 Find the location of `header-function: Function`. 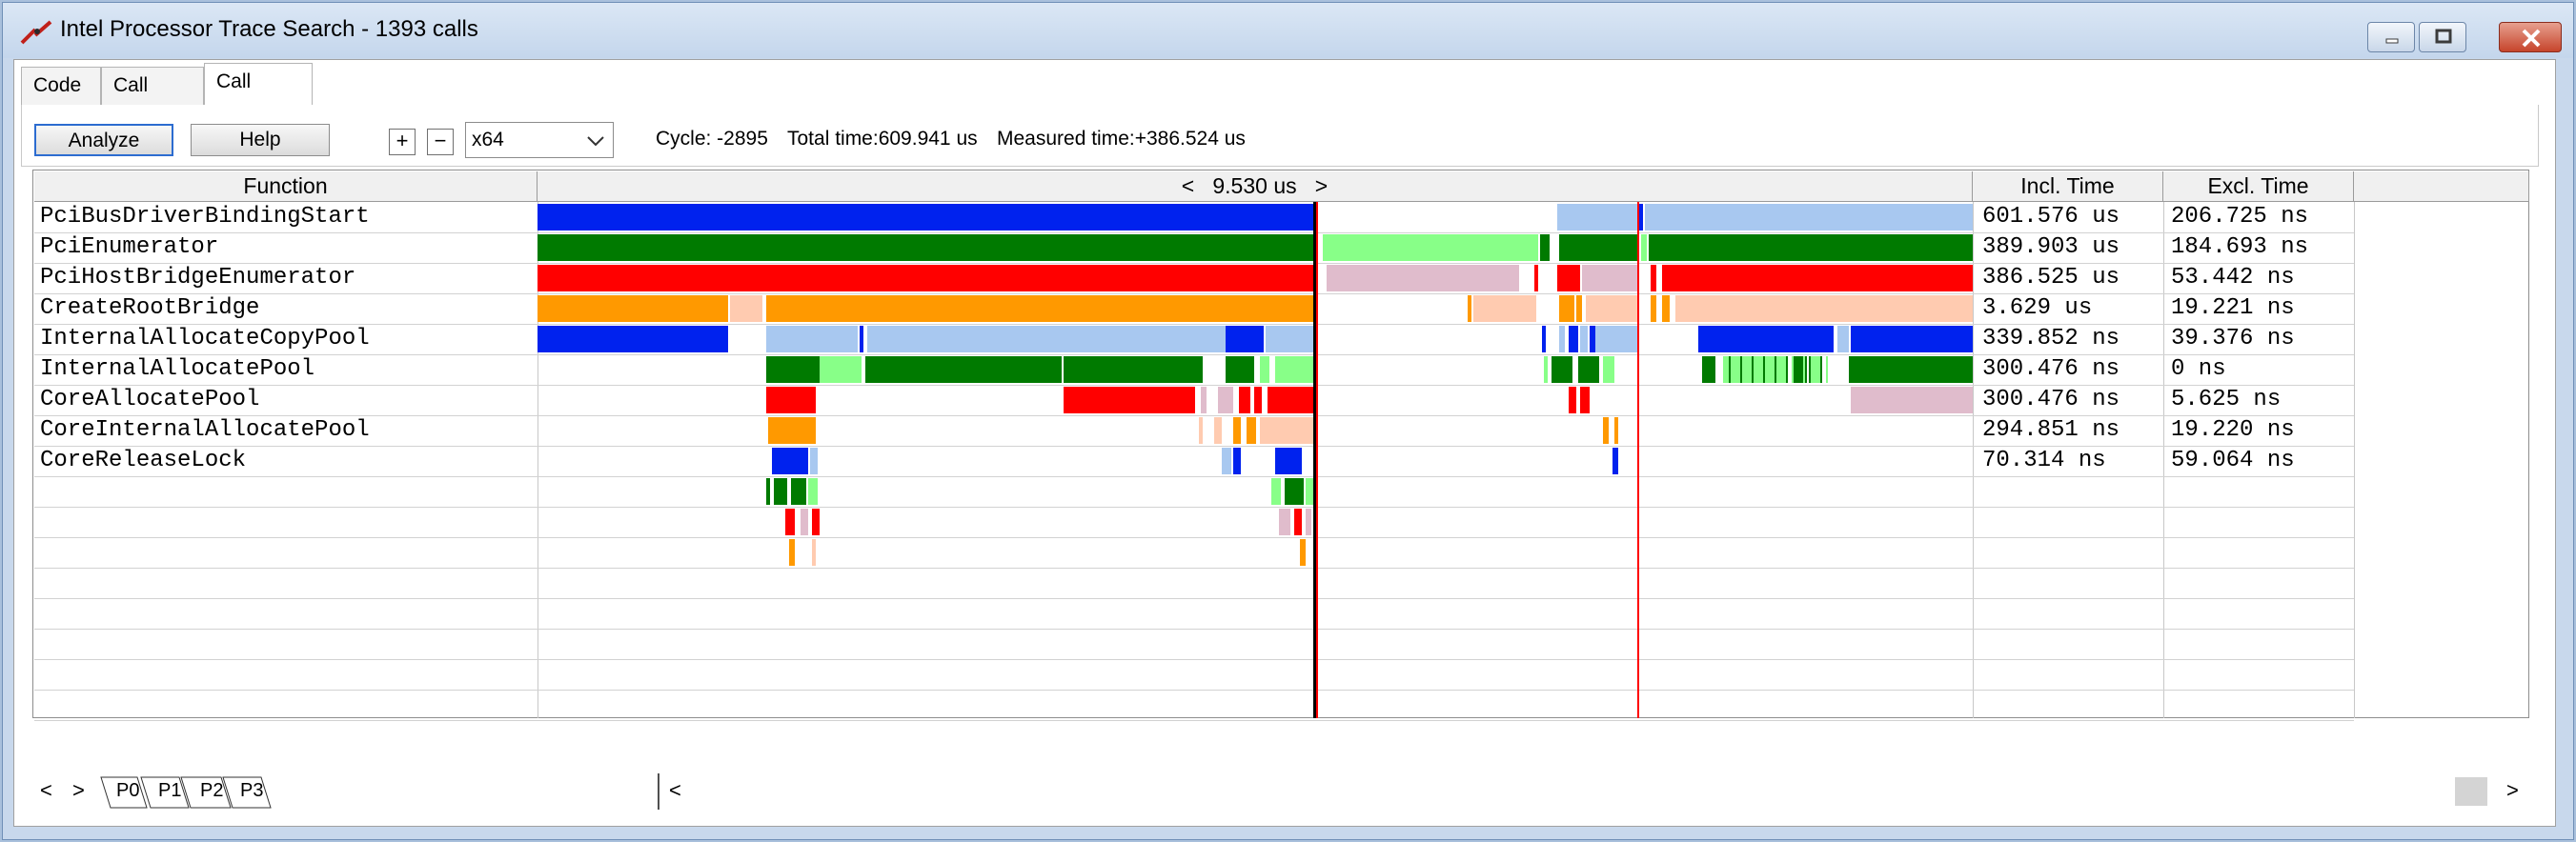

header-function: Function is located at coordinates (286, 186).